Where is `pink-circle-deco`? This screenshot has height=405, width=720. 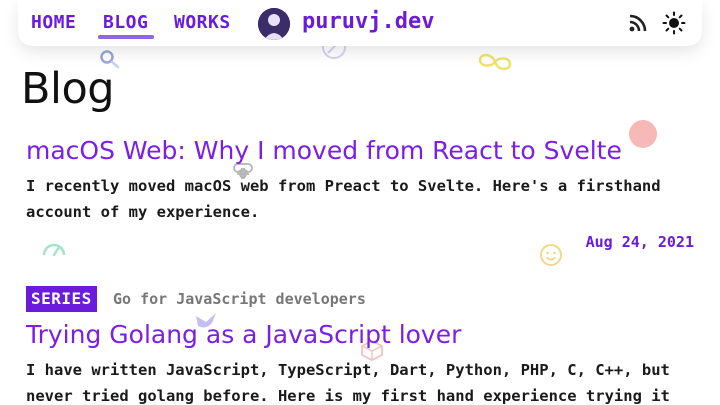 pink-circle-deco is located at coordinates (643, 134).